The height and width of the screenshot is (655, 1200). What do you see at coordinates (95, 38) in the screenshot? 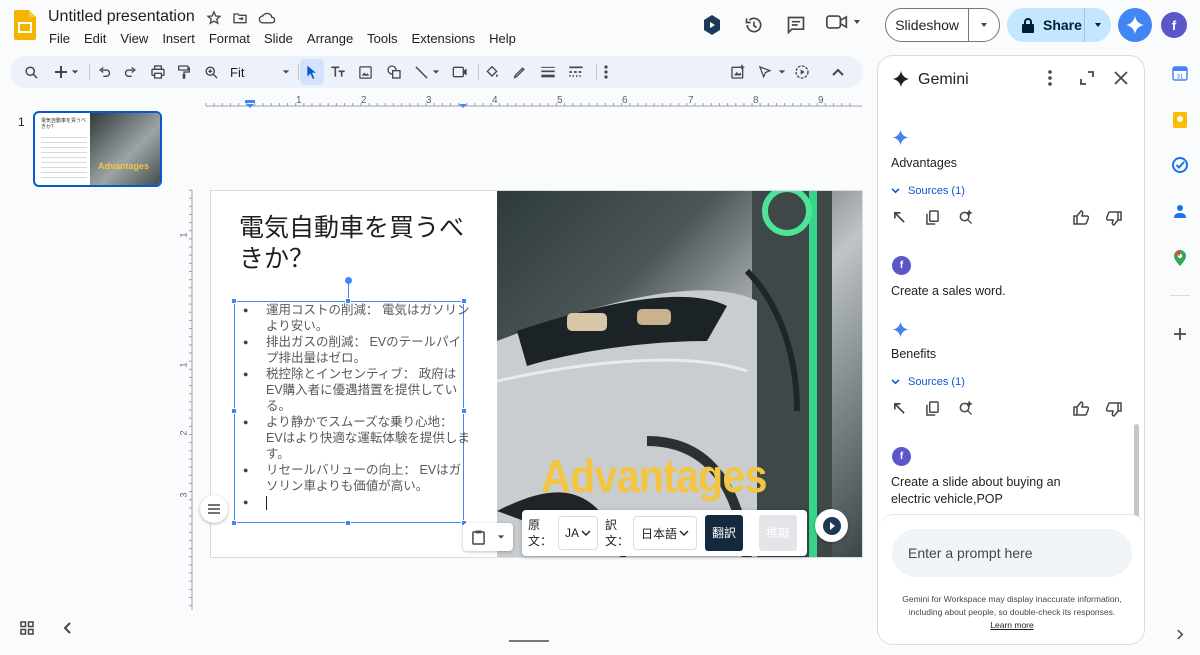
I see `menu-edit: Edit` at bounding box center [95, 38].